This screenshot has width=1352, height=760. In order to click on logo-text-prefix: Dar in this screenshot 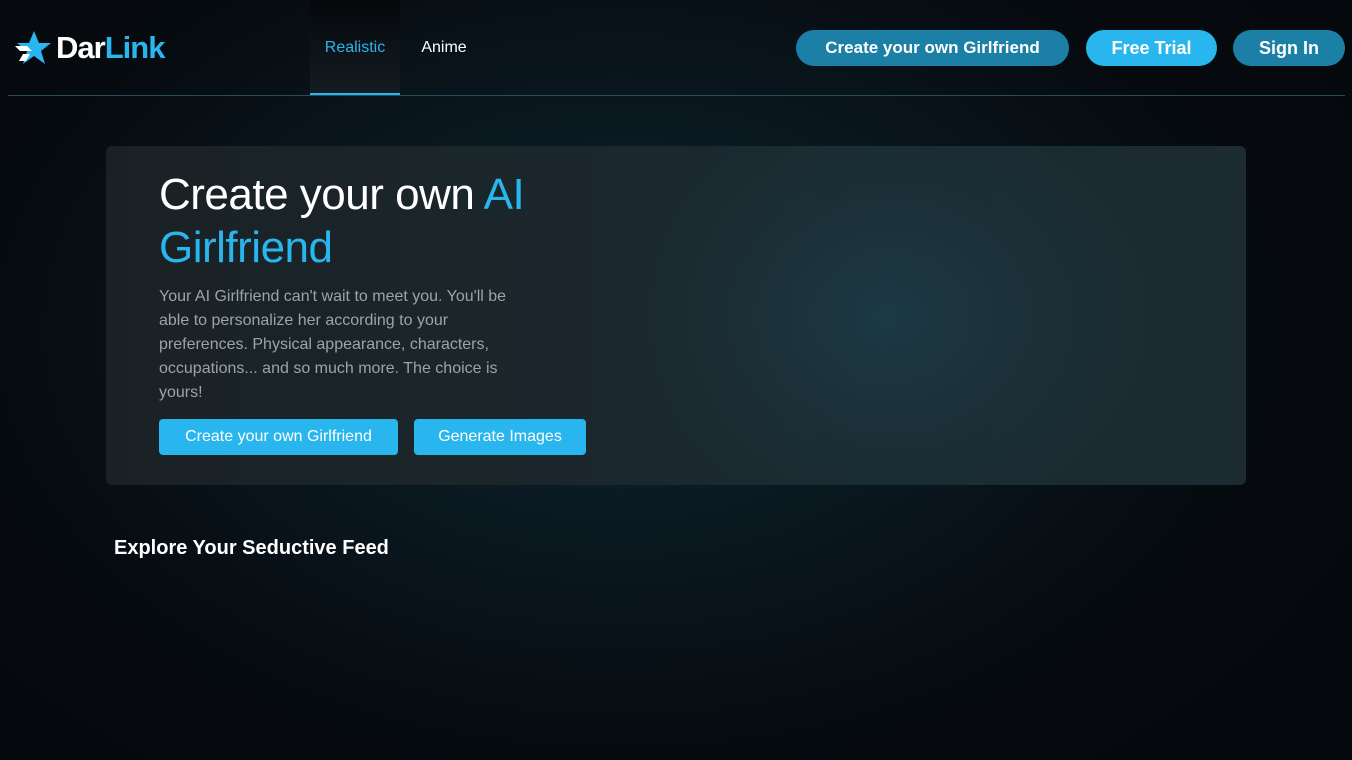, I will do `click(81, 47)`.